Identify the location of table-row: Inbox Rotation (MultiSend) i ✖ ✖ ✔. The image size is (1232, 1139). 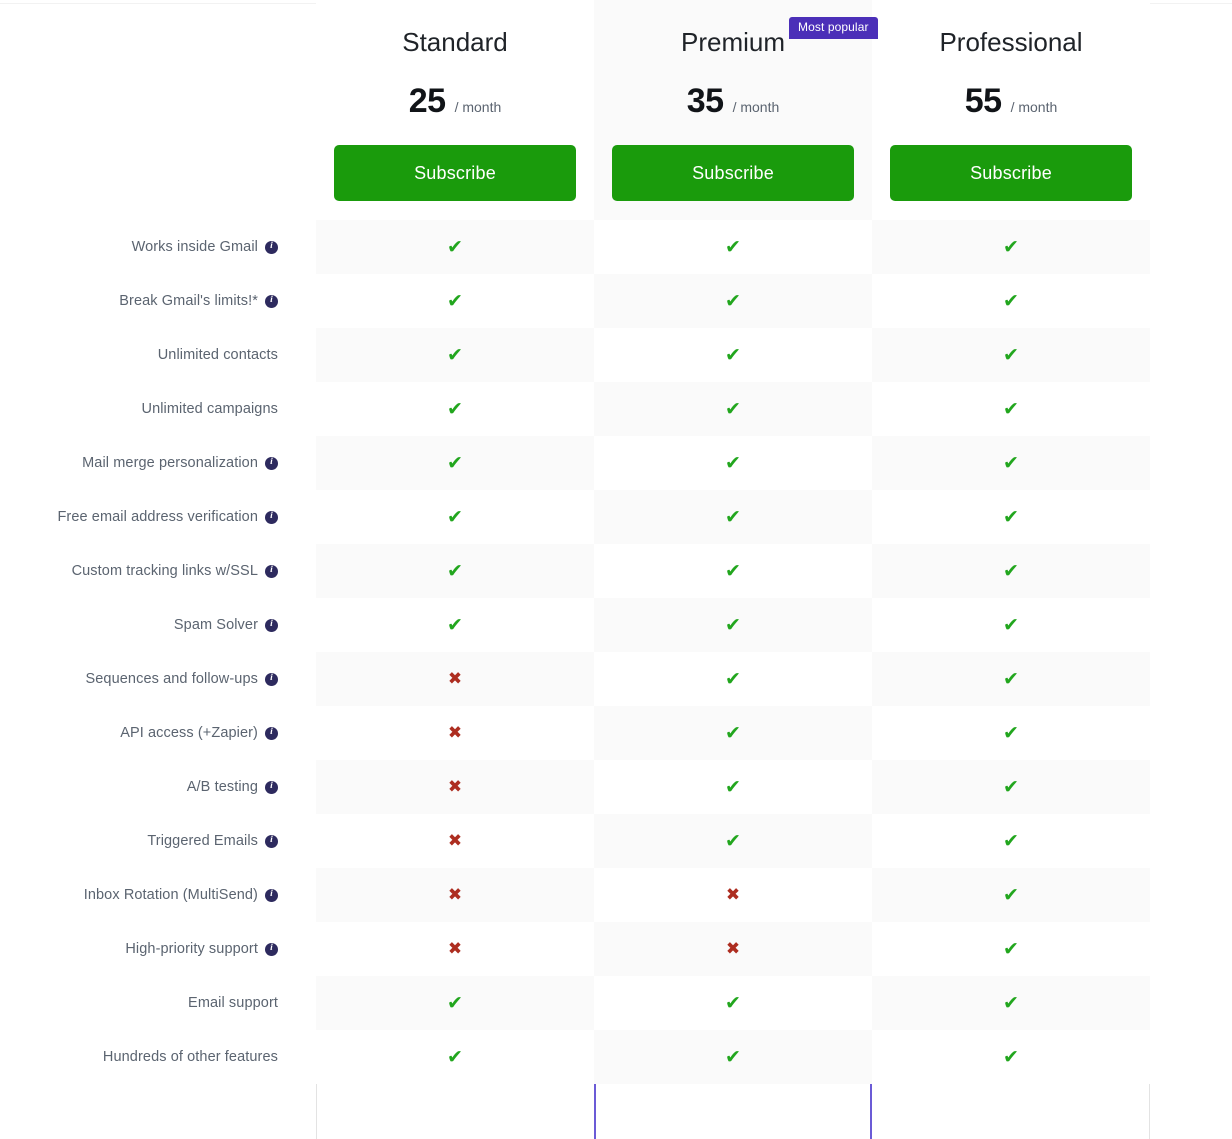
(616, 895).